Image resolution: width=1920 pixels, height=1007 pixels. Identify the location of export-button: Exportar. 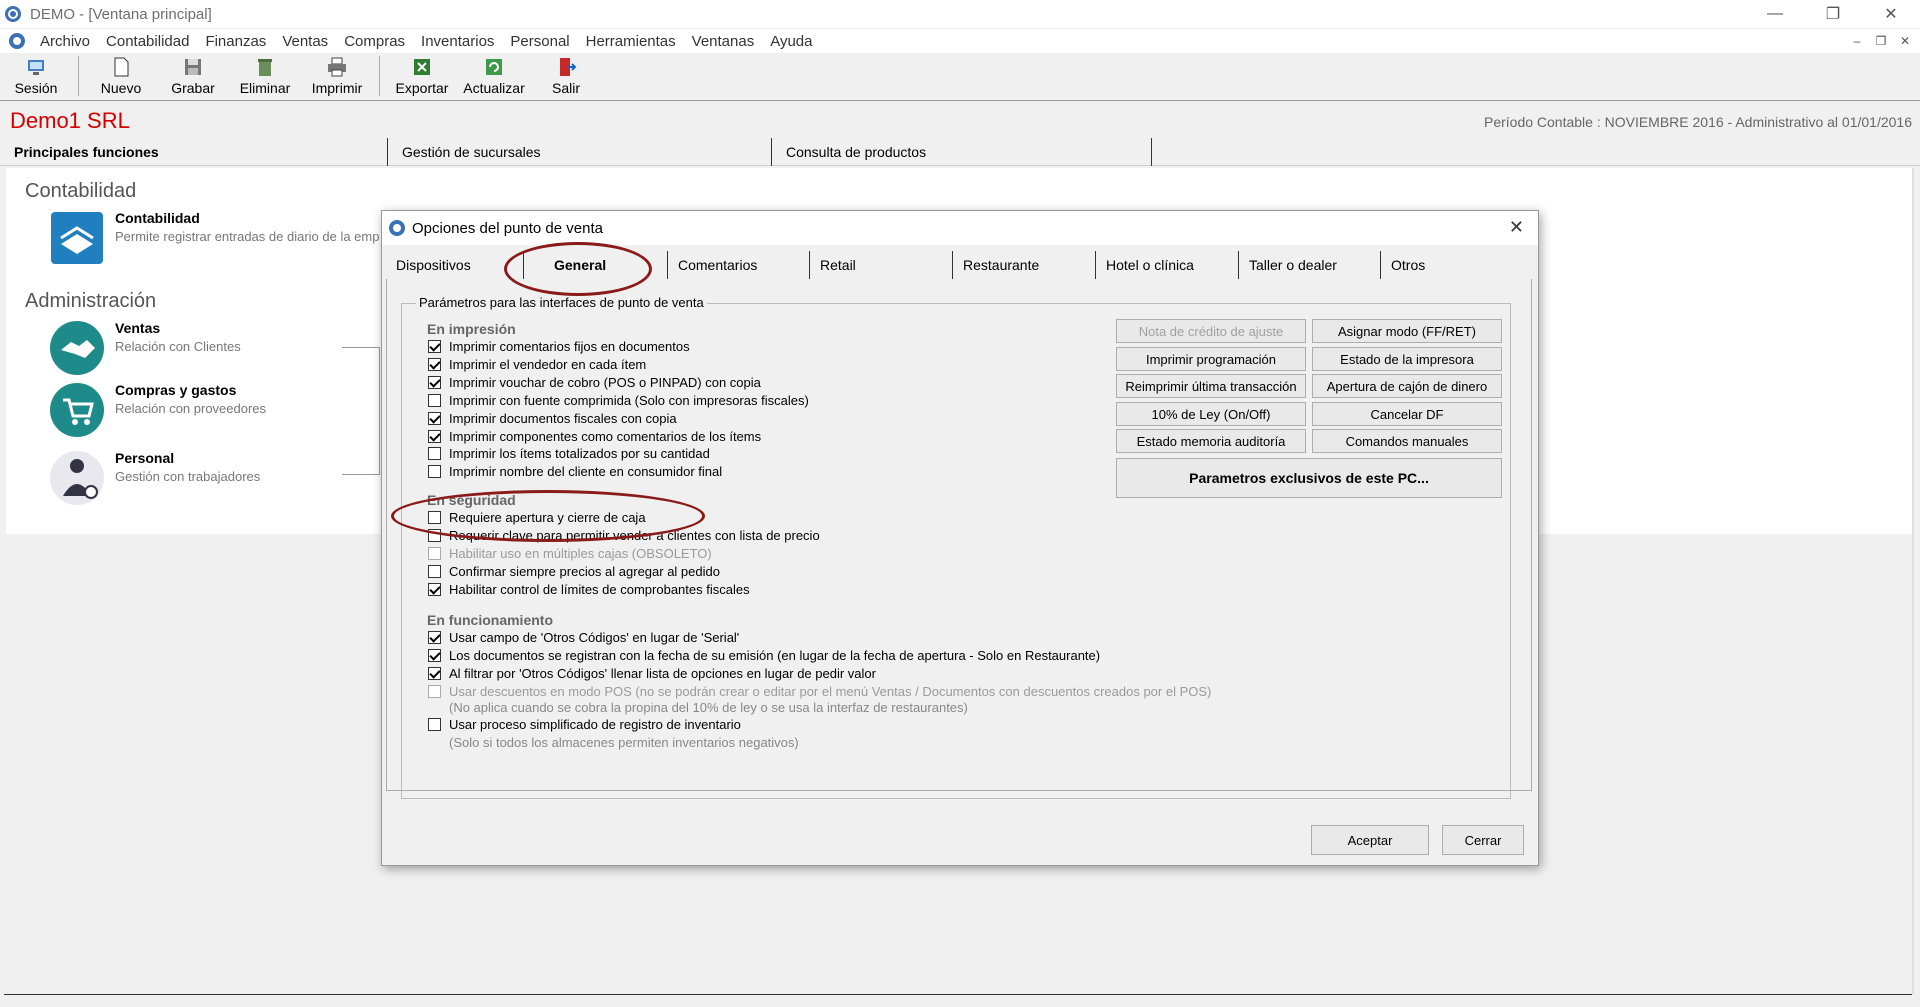
(422, 76).